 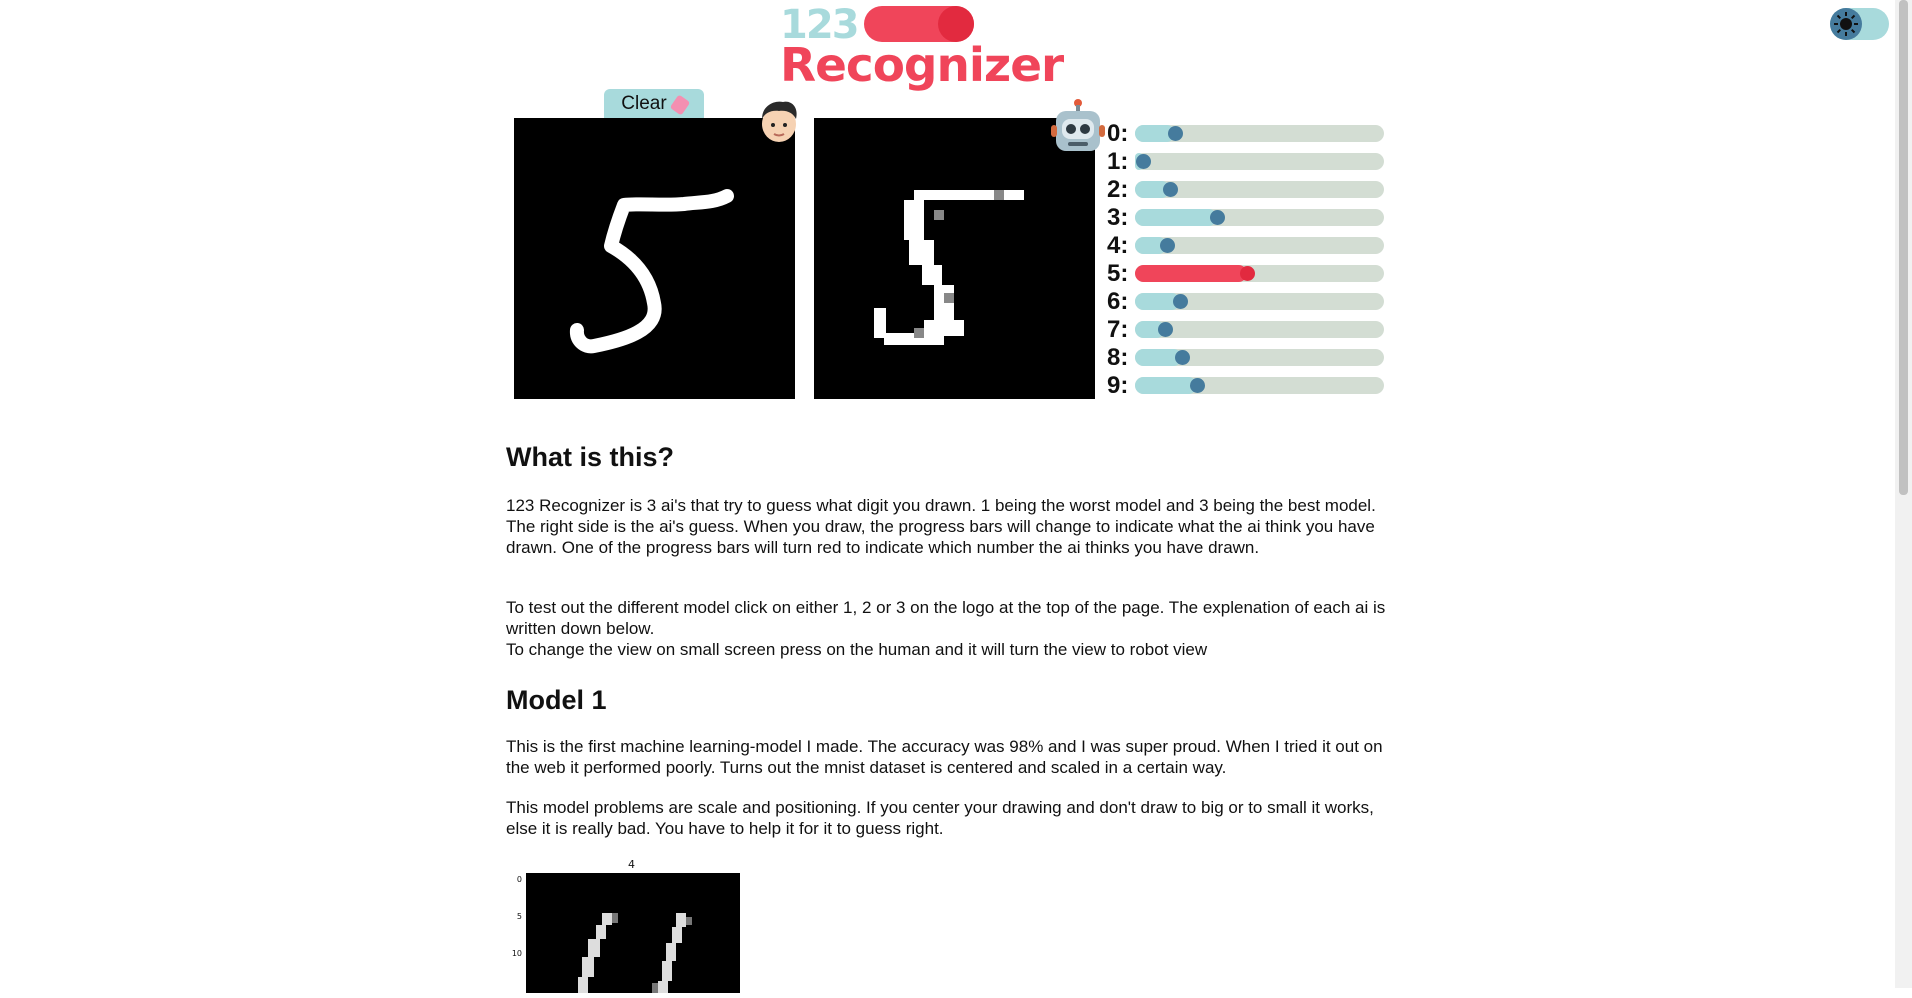 I want to click on prediction-row-2: 2:, so click(x=1247, y=190).